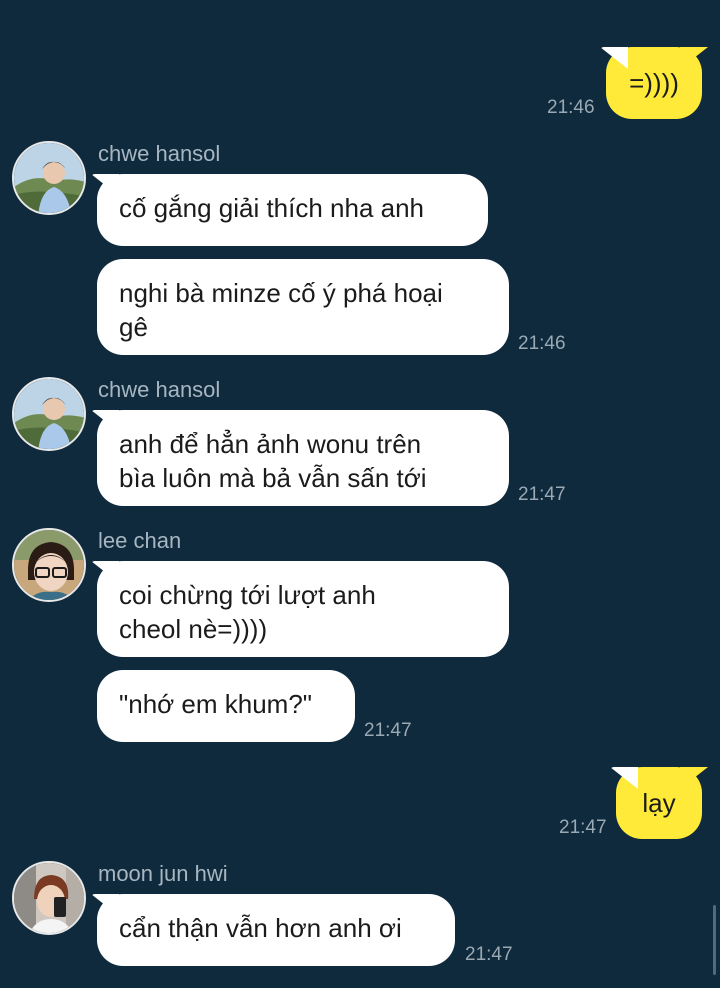 Image resolution: width=720 pixels, height=988 pixels. Describe the element at coordinates (714, 940) in the screenshot. I see `chat-scrollbar` at that location.